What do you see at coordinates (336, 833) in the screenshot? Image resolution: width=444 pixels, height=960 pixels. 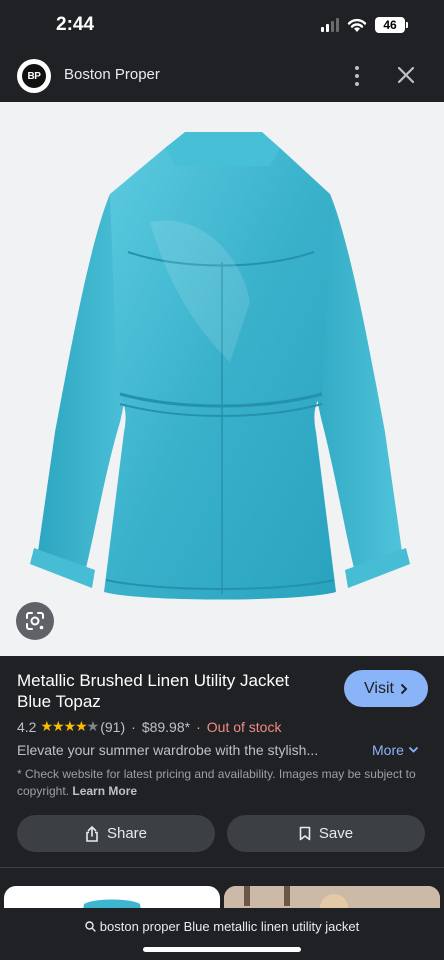 I see `save-button-label: Save` at bounding box center [336, 833].